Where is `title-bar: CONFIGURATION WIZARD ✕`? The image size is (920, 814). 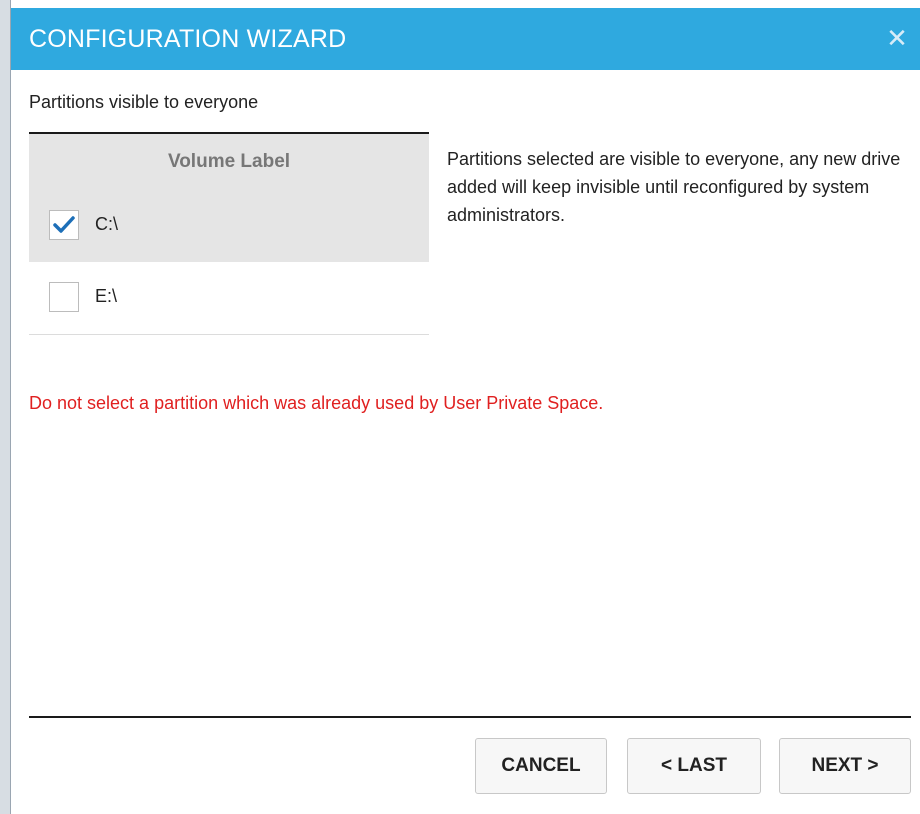
title-bar: CONFIGURATION WIZARD ✕ is located at coordinates (465, 39).